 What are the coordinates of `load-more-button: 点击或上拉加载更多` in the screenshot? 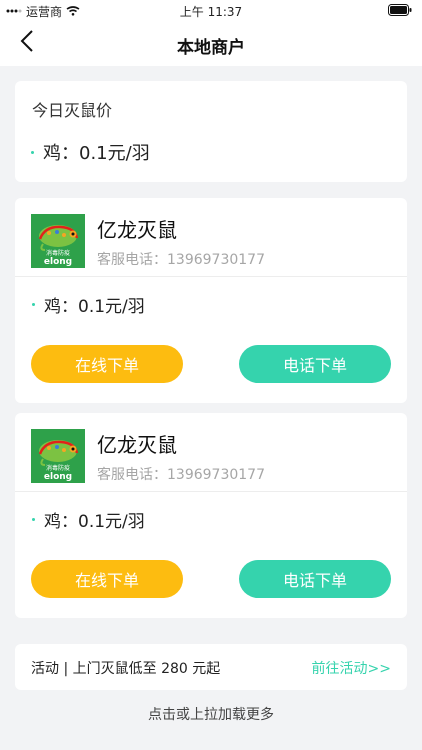 It's located at (211, 714).